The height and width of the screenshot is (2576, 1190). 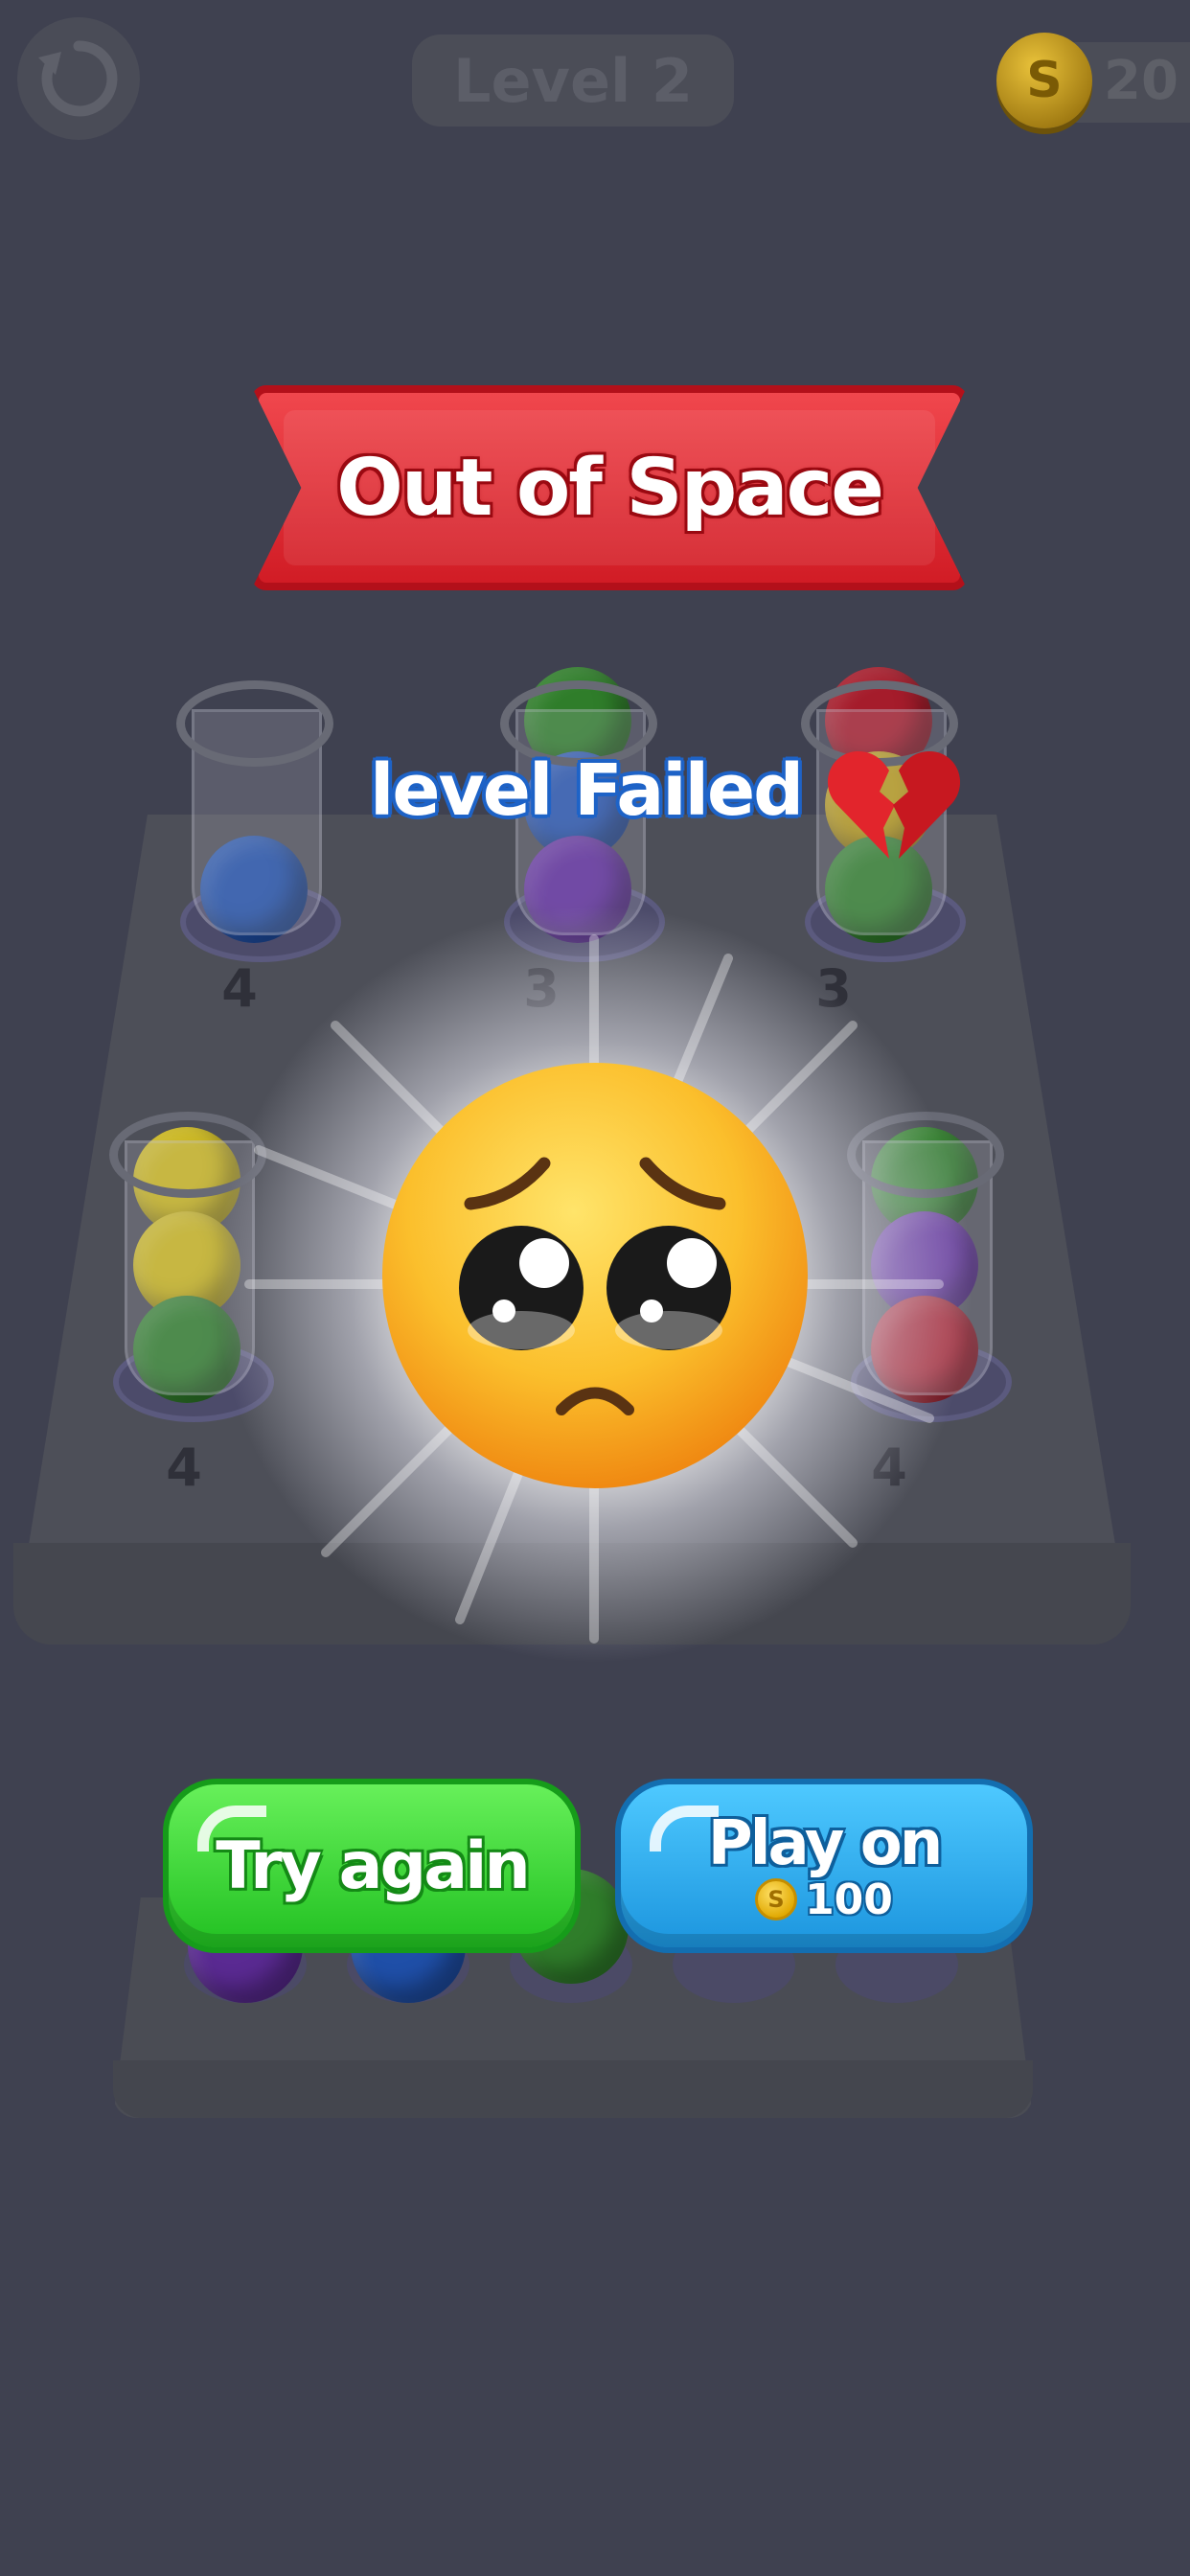 What do you see at coordinates (1141, 81) in the screenshot?
I see `coin-count: 20` at bounding box center [1141, 81].